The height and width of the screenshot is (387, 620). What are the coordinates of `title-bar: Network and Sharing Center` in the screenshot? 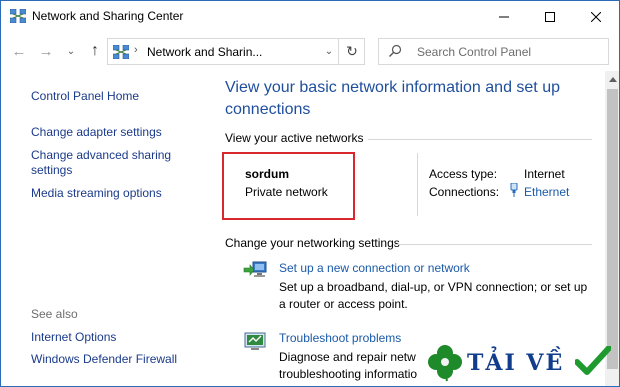 It's located at (310, 16).